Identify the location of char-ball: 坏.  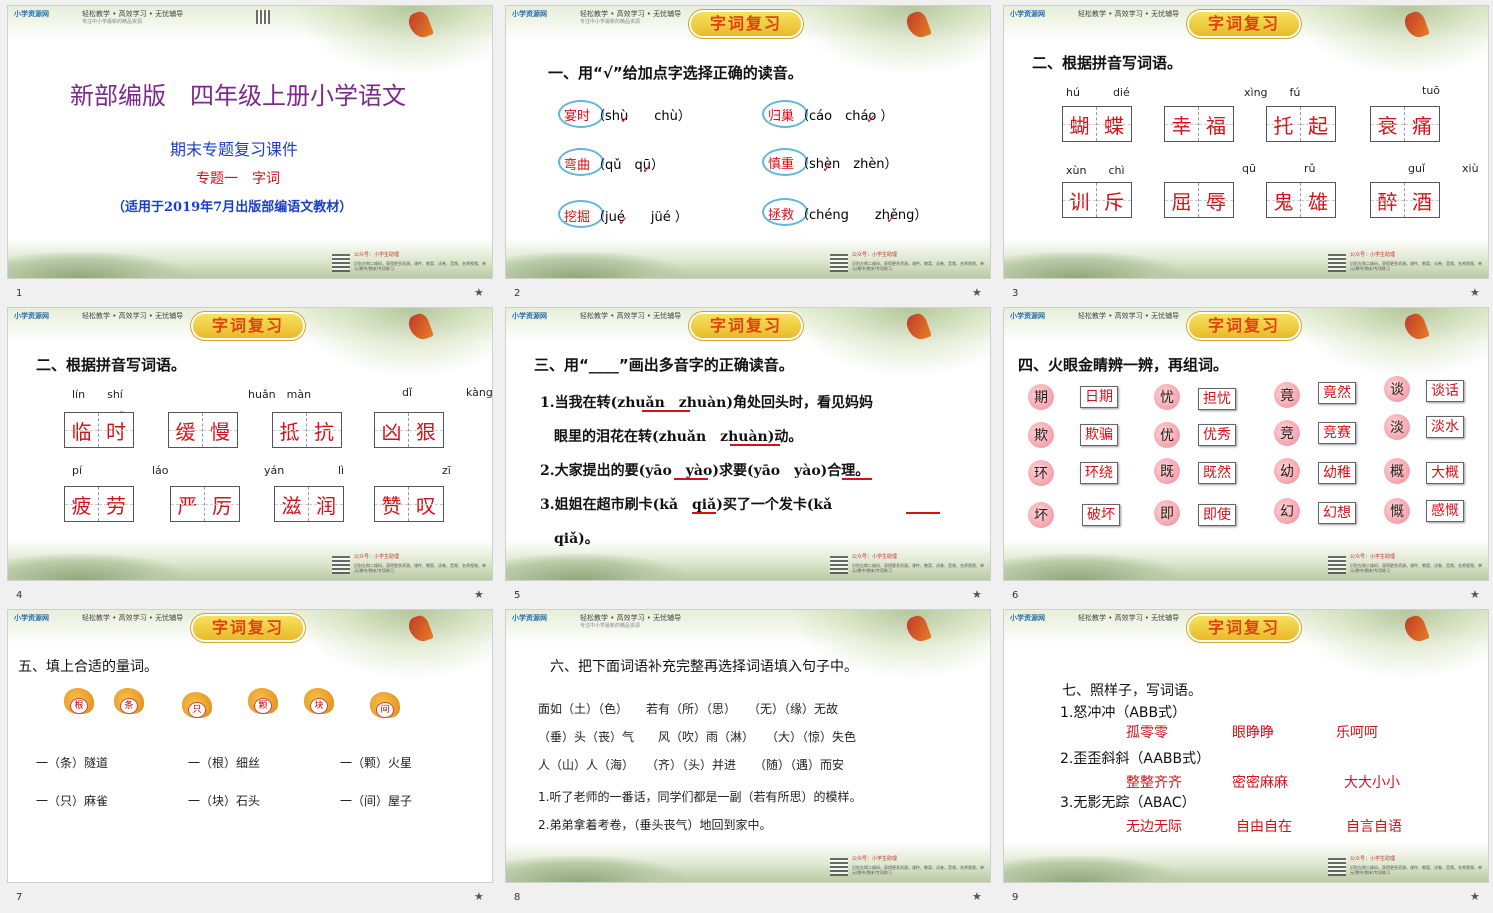
(1041, 515).